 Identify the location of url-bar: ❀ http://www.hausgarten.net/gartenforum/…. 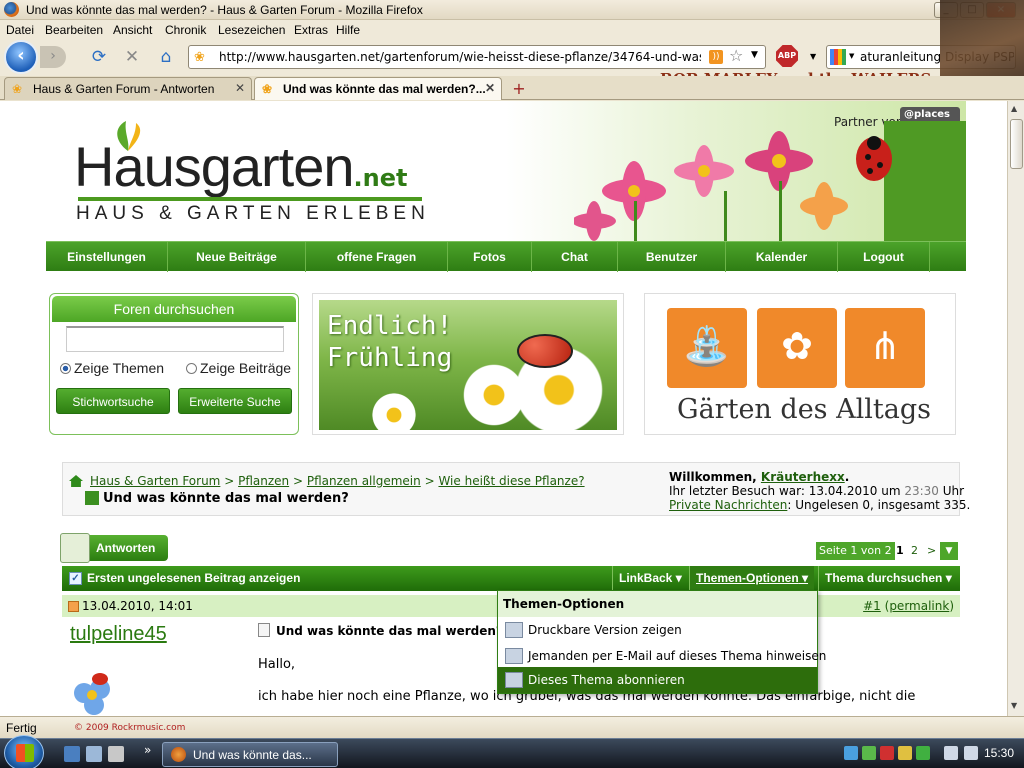
(477, 57).